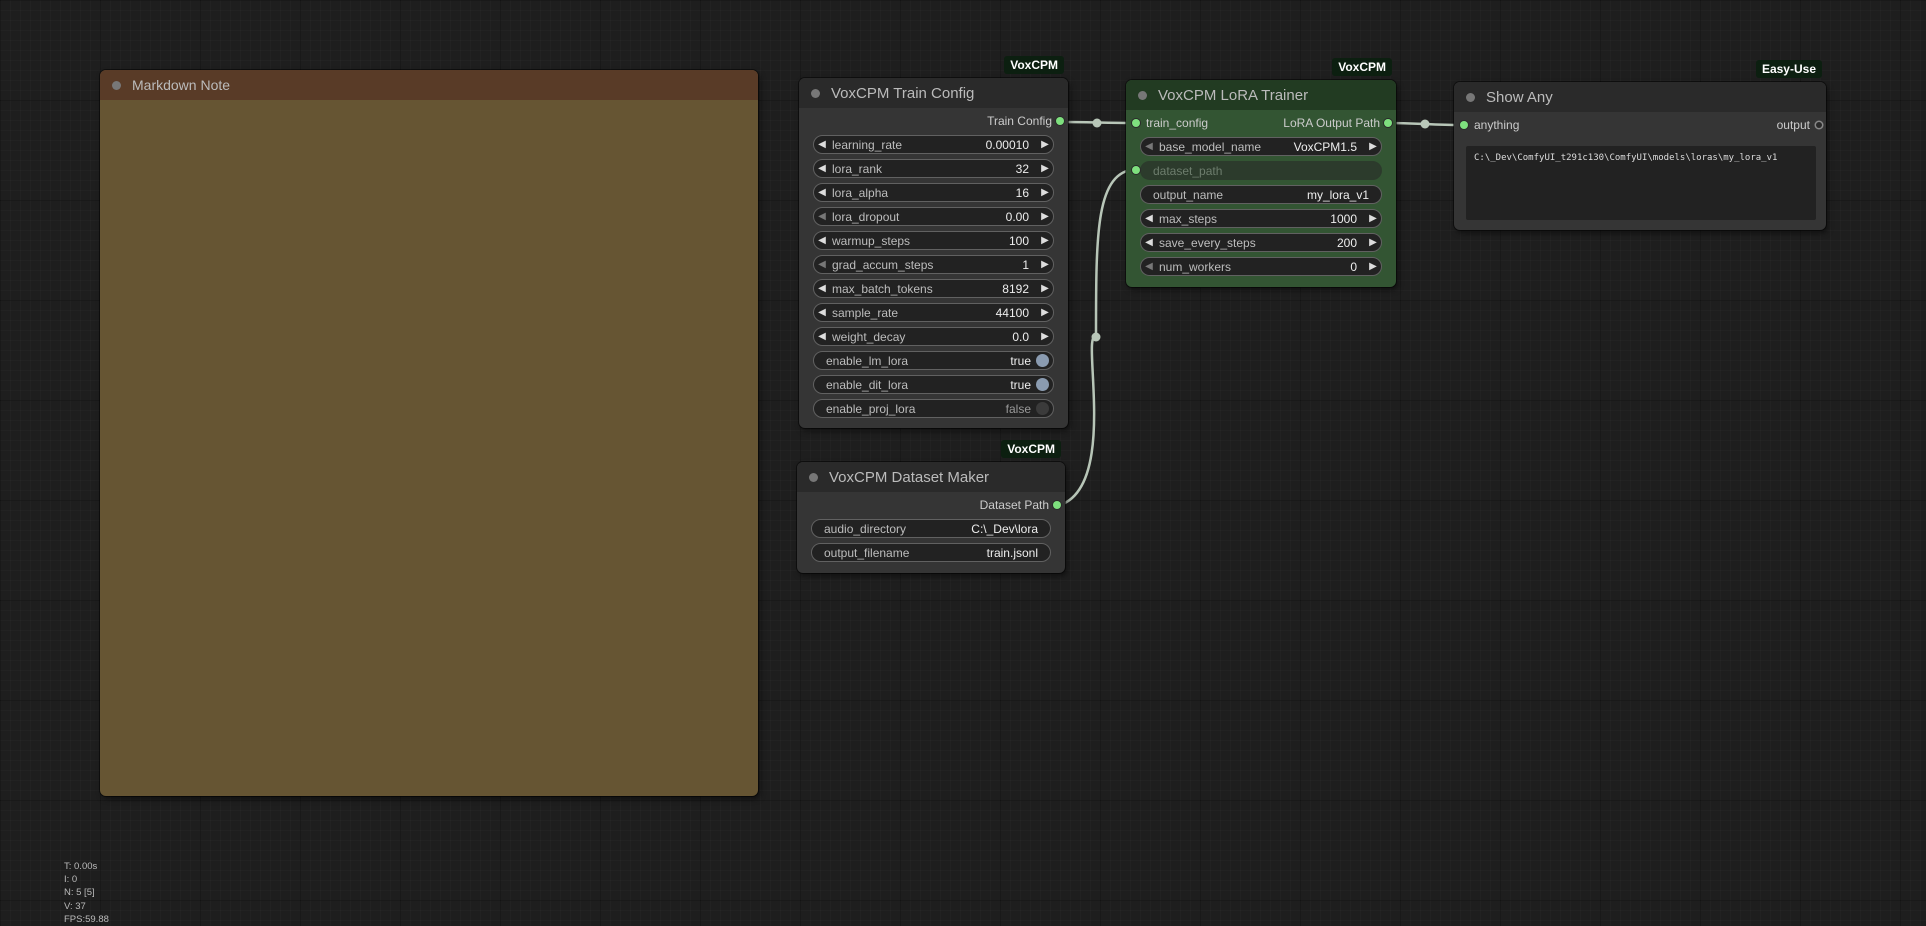 This screenshot has height=926, width=1926. I want to click on input-slot-dataset-path, so click(1136, 170).